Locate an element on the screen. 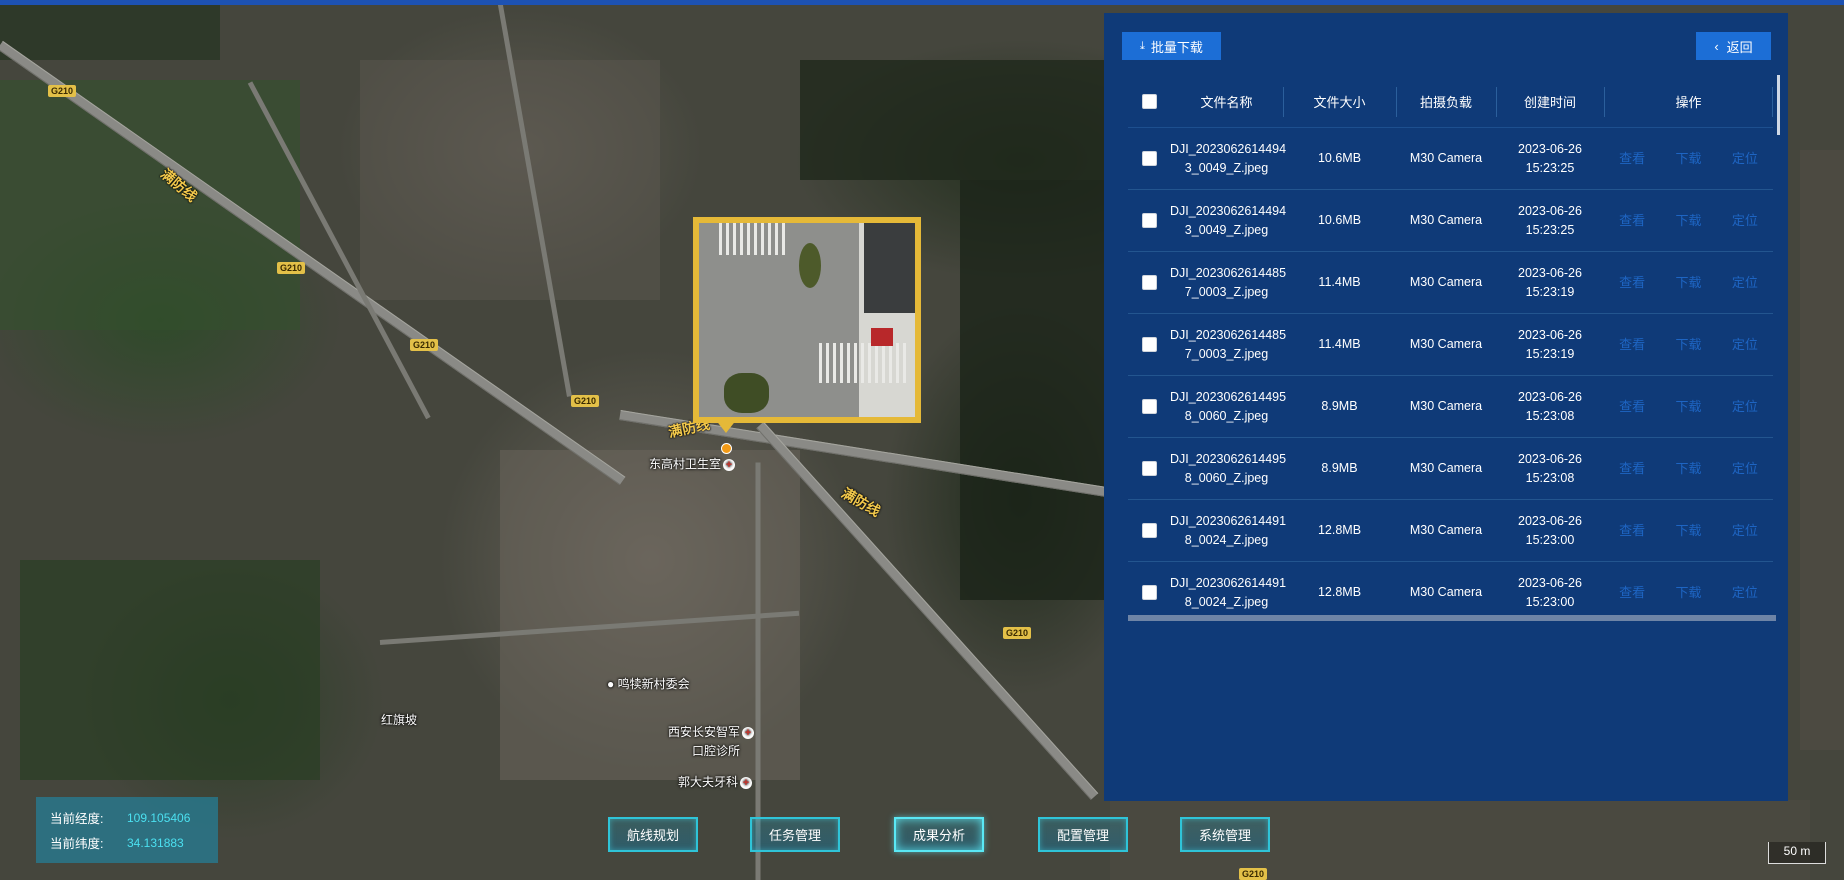  created-time: 15:23:25 is located at coordinates (1550, 167).